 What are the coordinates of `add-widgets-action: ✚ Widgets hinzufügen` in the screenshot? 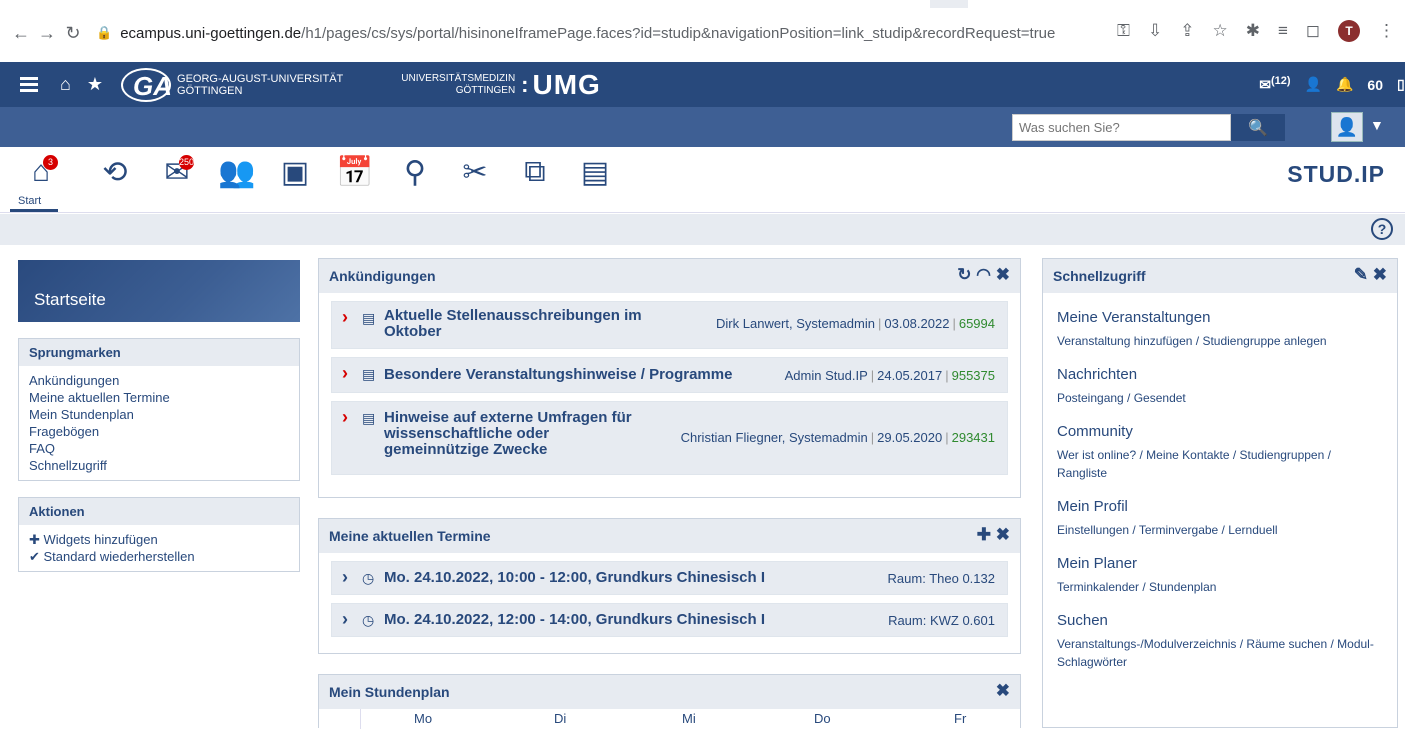 It's located at (159, 539).